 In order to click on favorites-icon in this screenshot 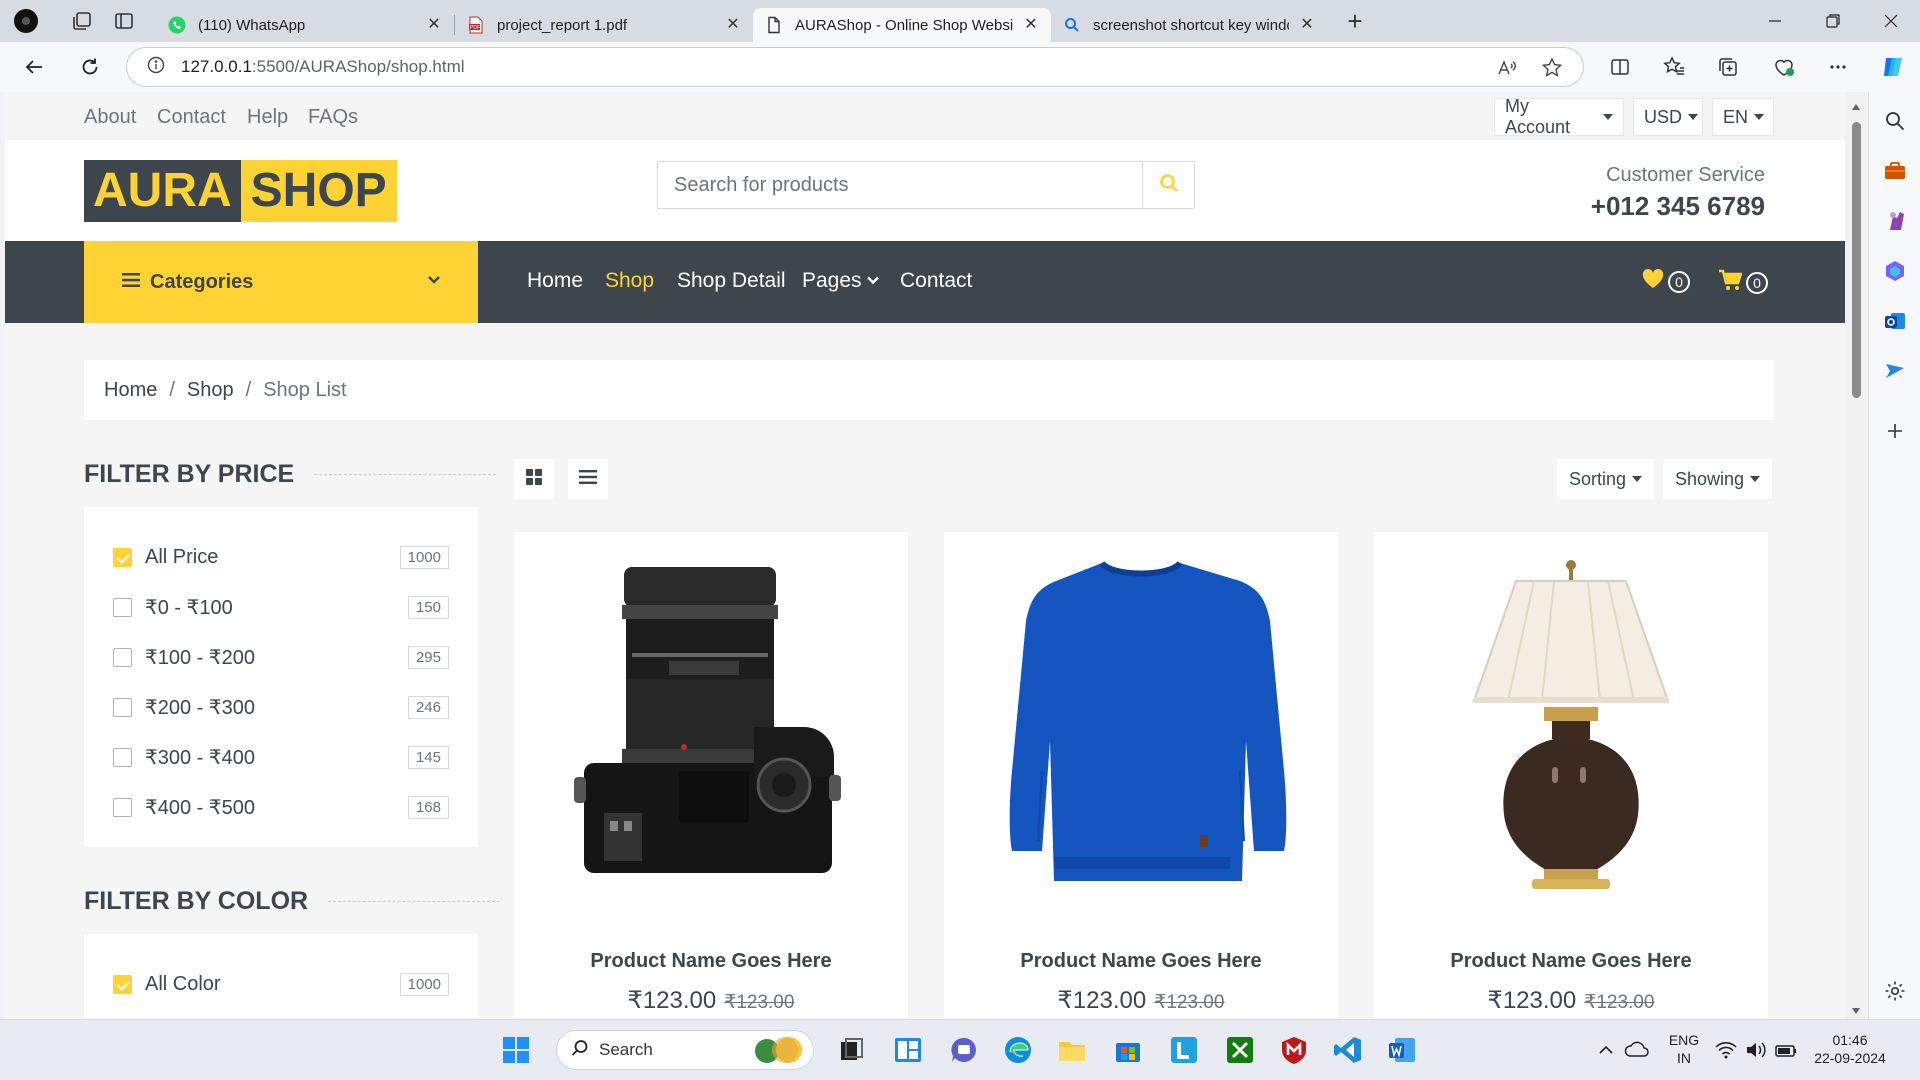, I will do `click(1674, 67)`.